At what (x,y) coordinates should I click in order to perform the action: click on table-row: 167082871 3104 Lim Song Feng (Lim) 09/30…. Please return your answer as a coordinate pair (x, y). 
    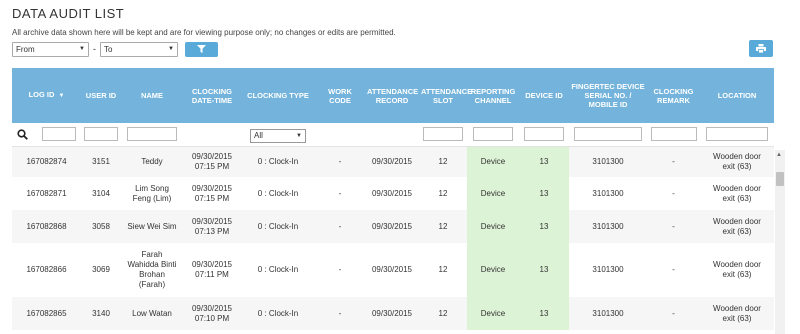
    Looking at the image, I should click on (393, 193).